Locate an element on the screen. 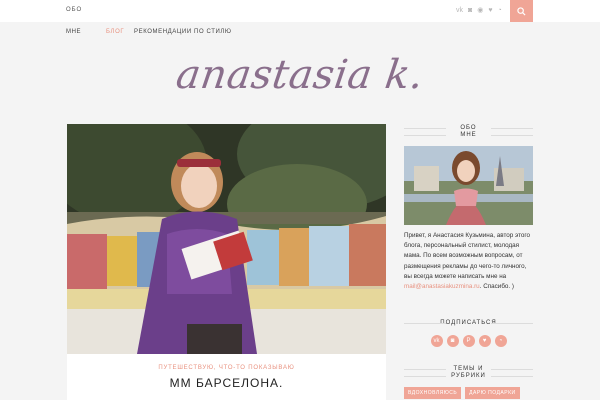 The width and height of the screenshot is (600, 400). search-icon is located at coordinates (521, 11).